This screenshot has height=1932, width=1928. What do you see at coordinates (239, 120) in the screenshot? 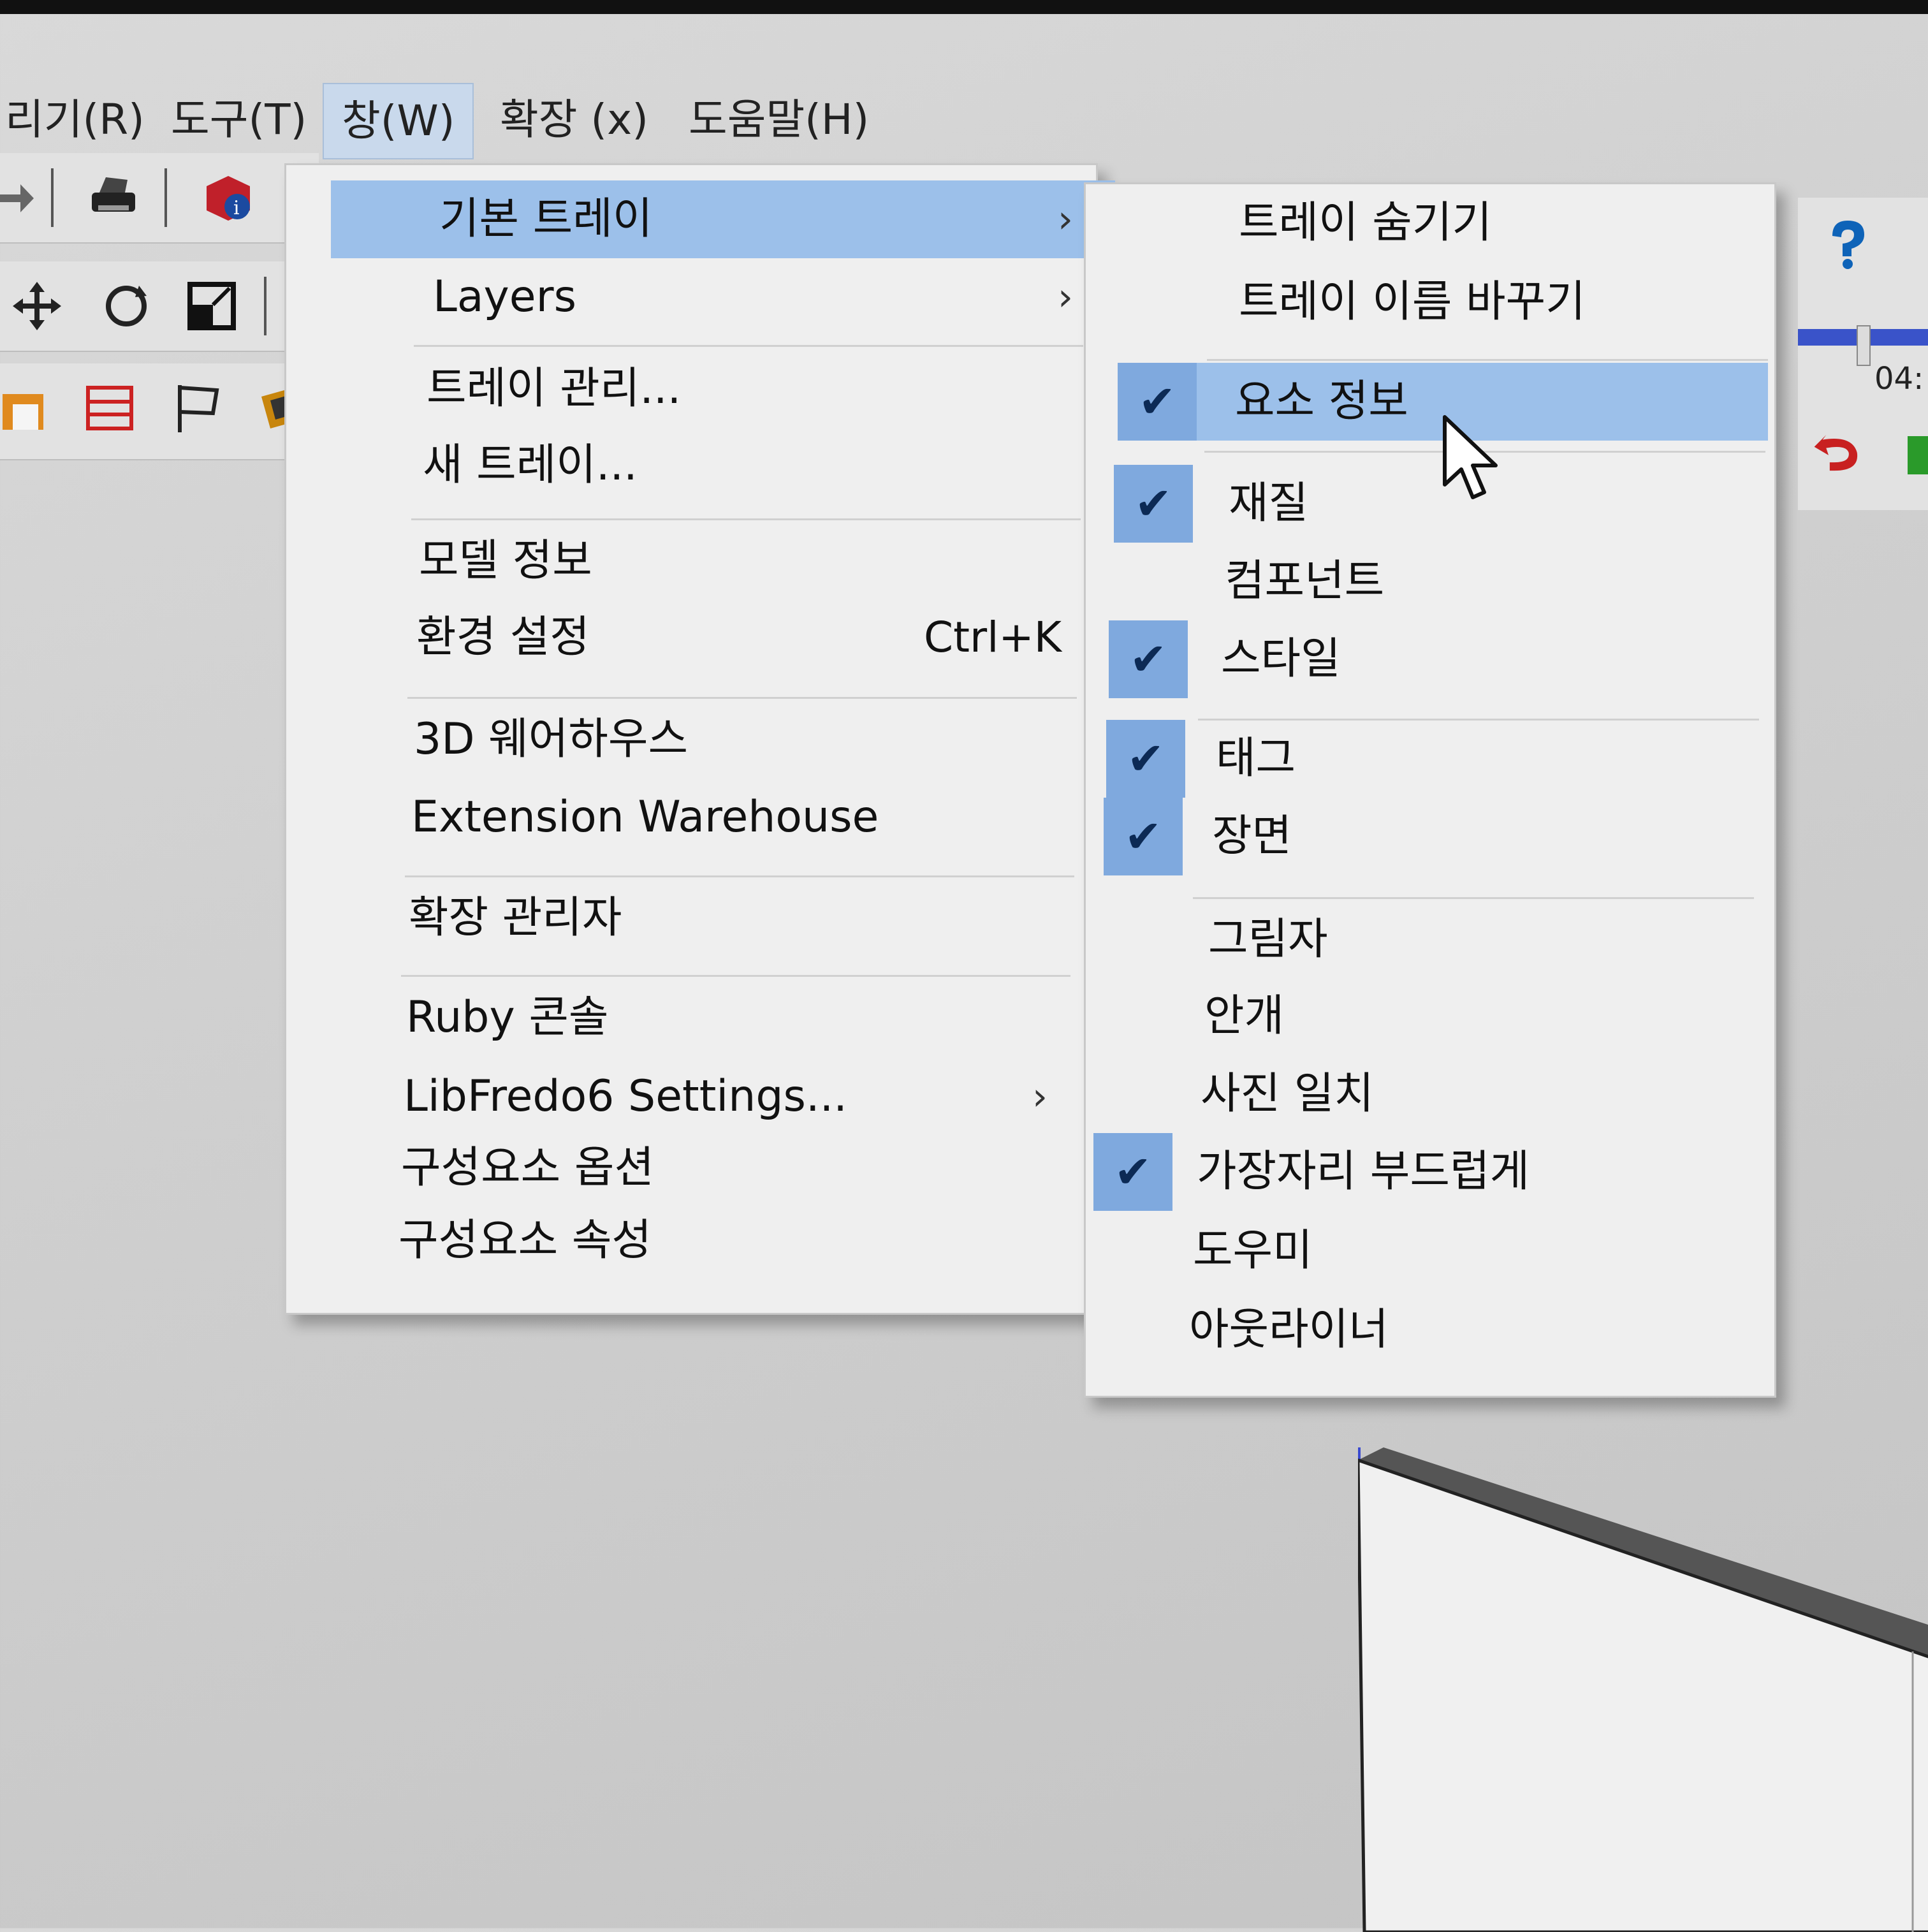
I see `menu-tools: 도구(T)` at bounding box center [239, 120].